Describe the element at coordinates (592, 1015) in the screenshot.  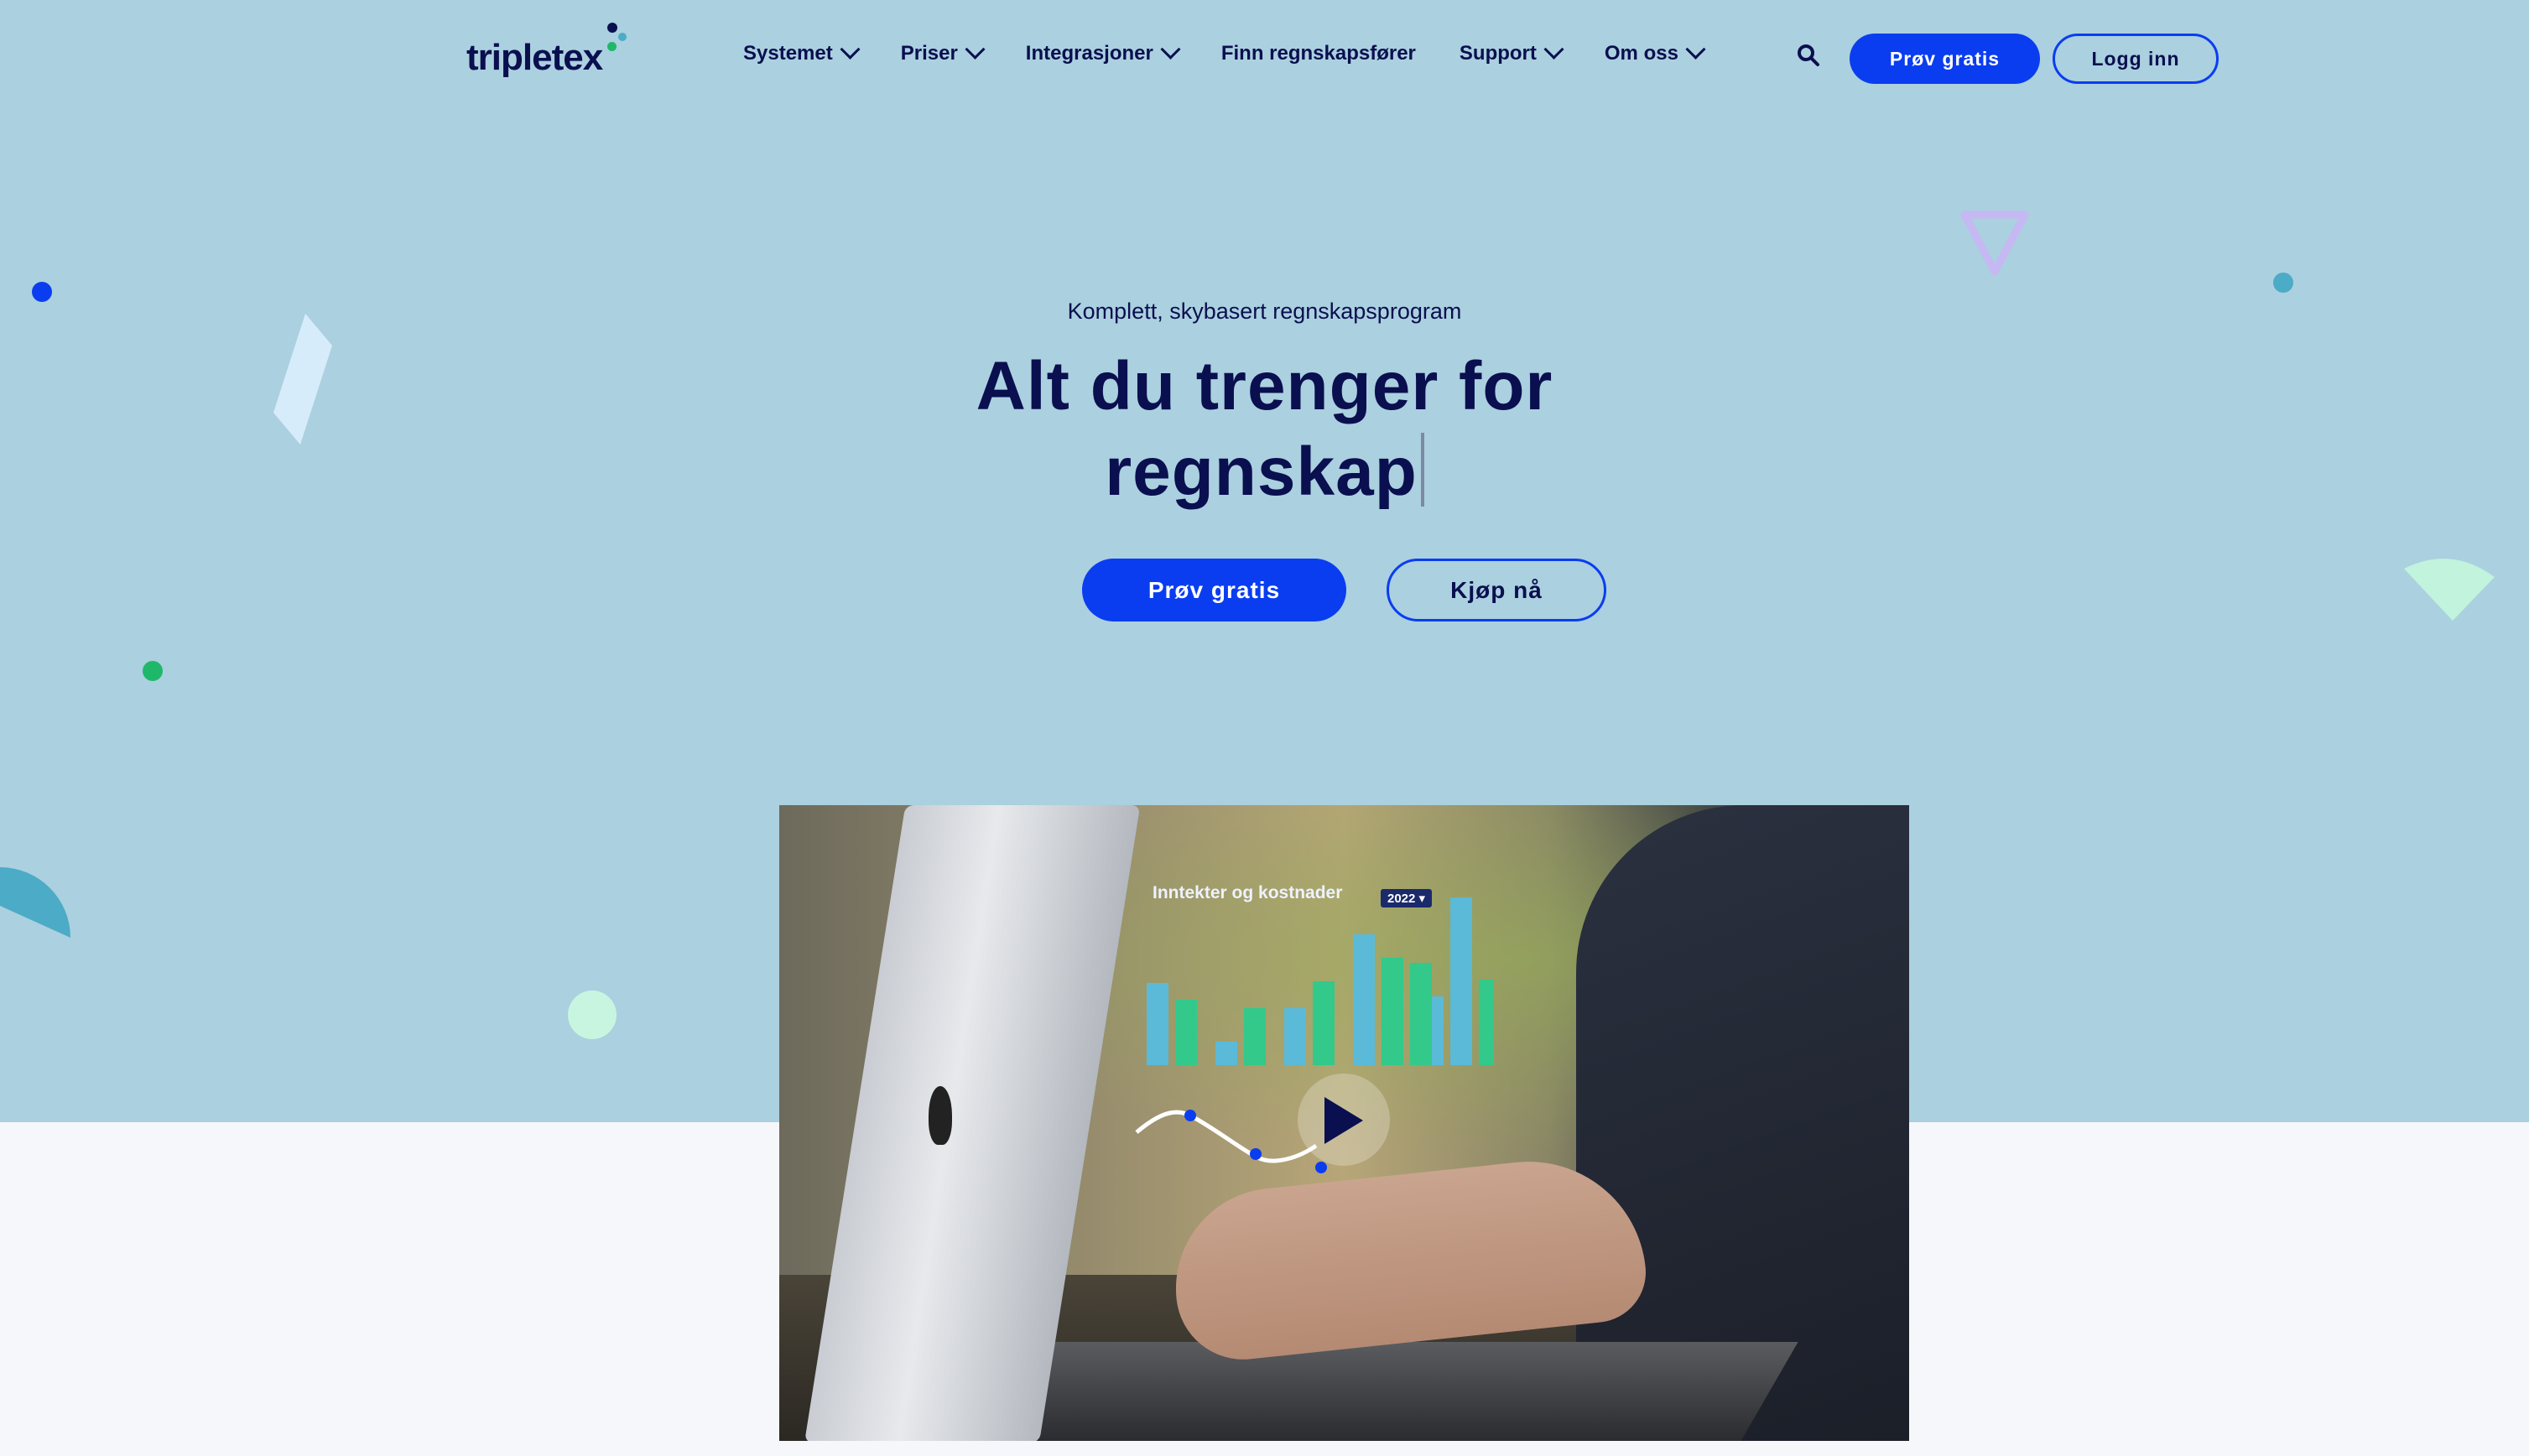
I see `decor-mint-circle` at that location.